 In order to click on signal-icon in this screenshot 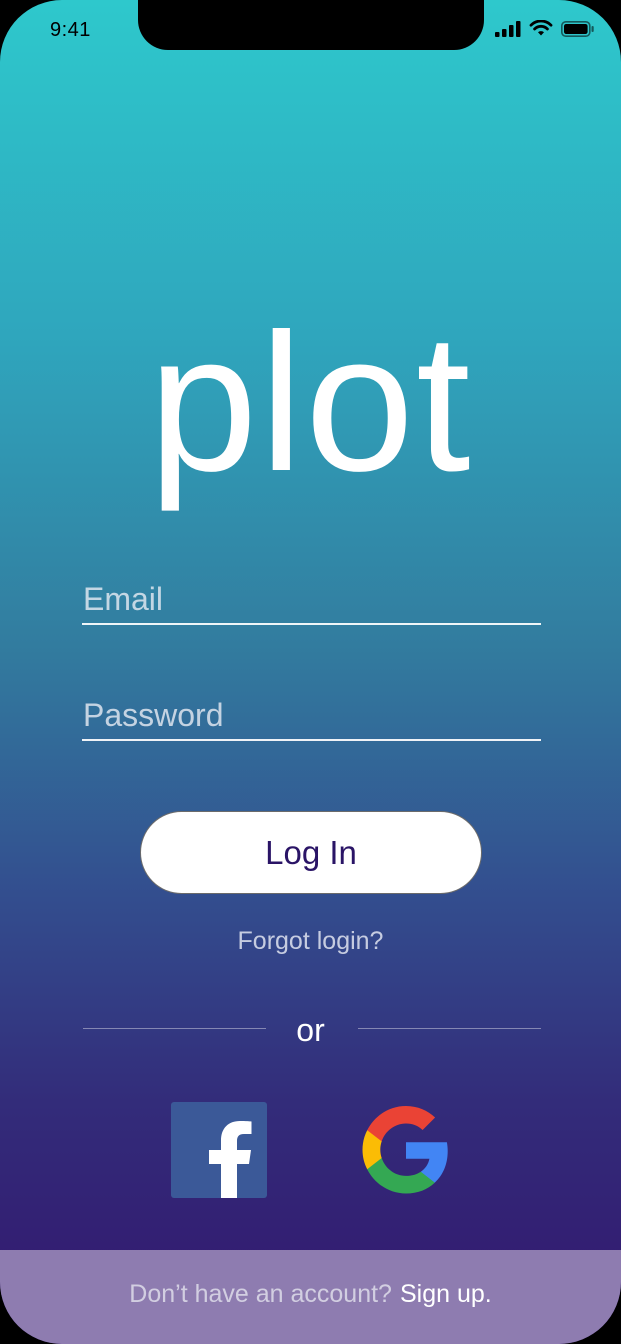, I will do `click(508, 28)`.